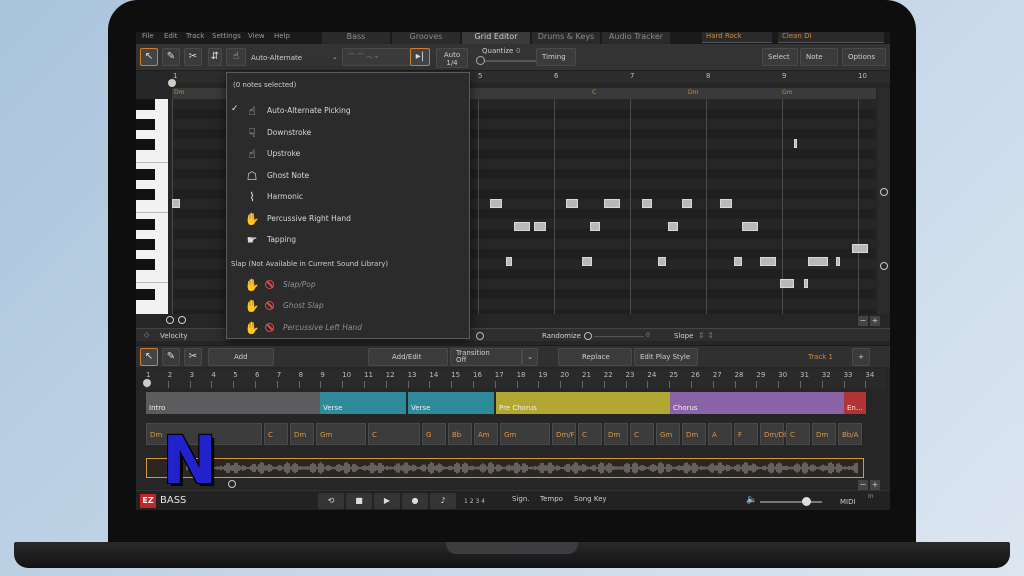 The image size is (1024, 576). I want to click on song-select-tool-button: ↖, so click(149, 357).